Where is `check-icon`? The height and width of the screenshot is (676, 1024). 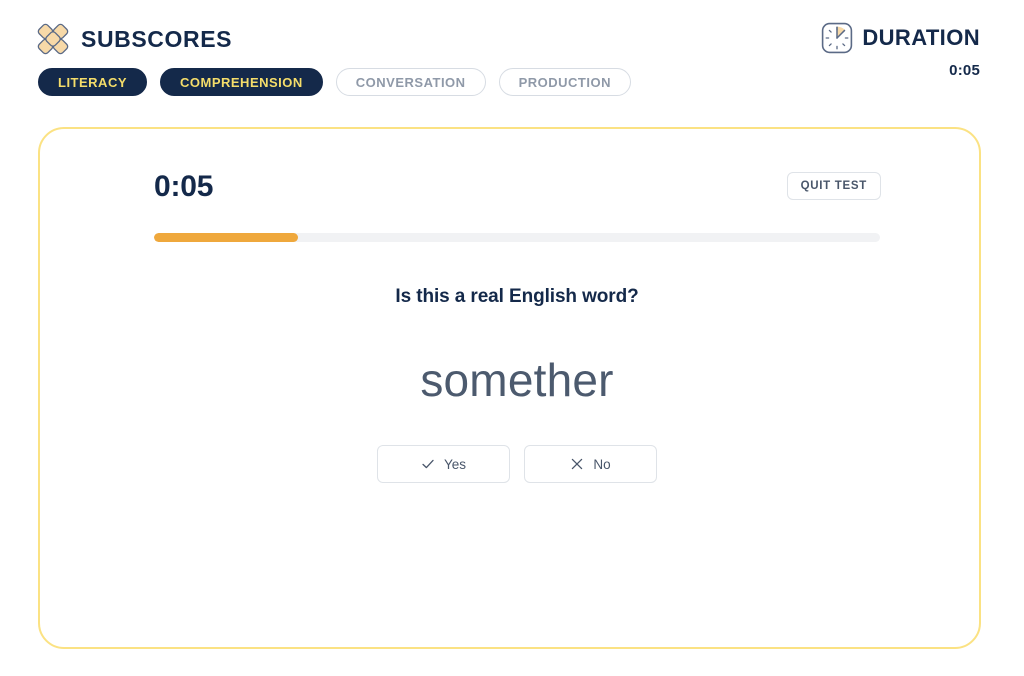 check-icon is located at coordinates (428, 464).